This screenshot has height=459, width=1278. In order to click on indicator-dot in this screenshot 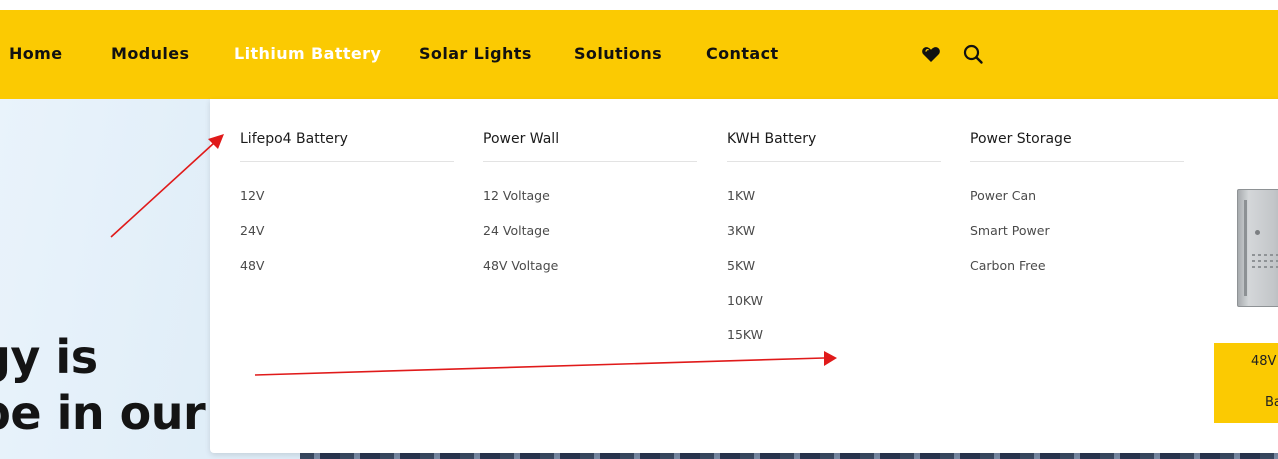, I will do `click(1257, 232)`.